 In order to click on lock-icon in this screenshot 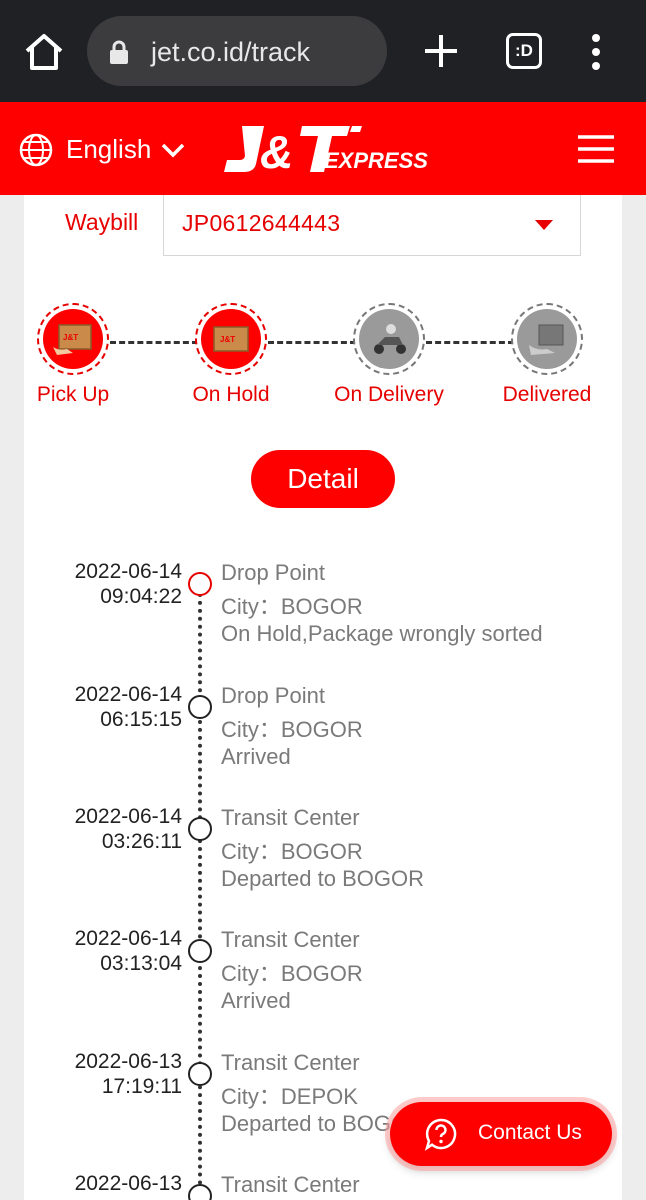, I will do `click(119, 52)`.